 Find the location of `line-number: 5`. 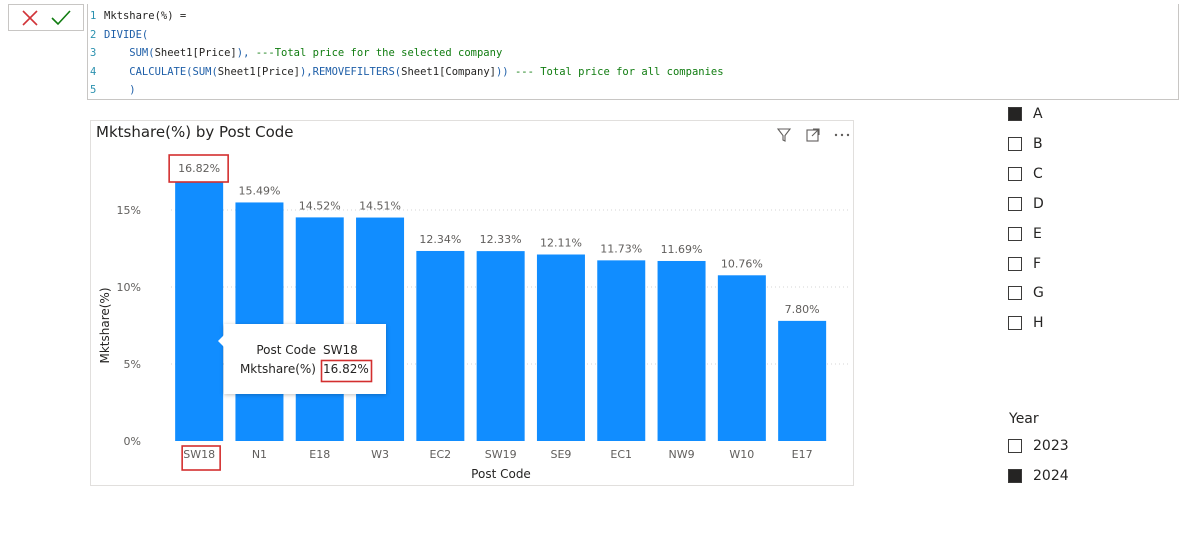

line-number: 5 is located at coordinates (93, 90).